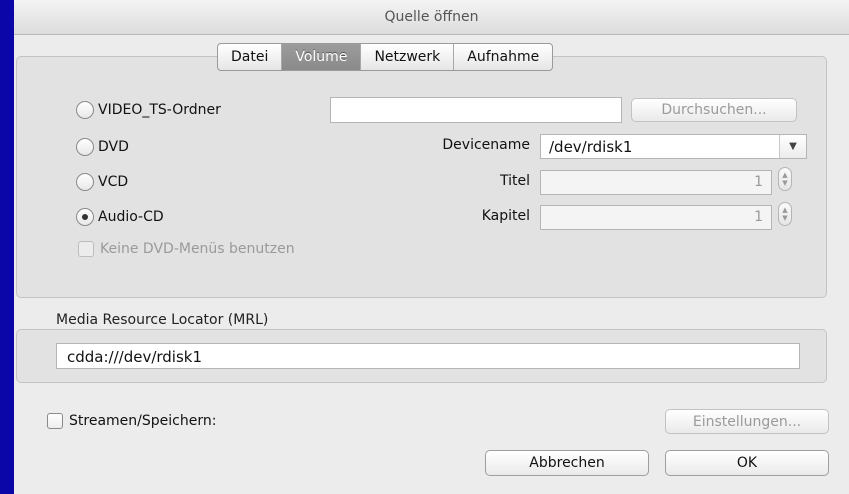  Describe the element at coordinates (785, 214) in the screenshot. I see `chapter-stepper-icon: ▲ ▼` at that location.